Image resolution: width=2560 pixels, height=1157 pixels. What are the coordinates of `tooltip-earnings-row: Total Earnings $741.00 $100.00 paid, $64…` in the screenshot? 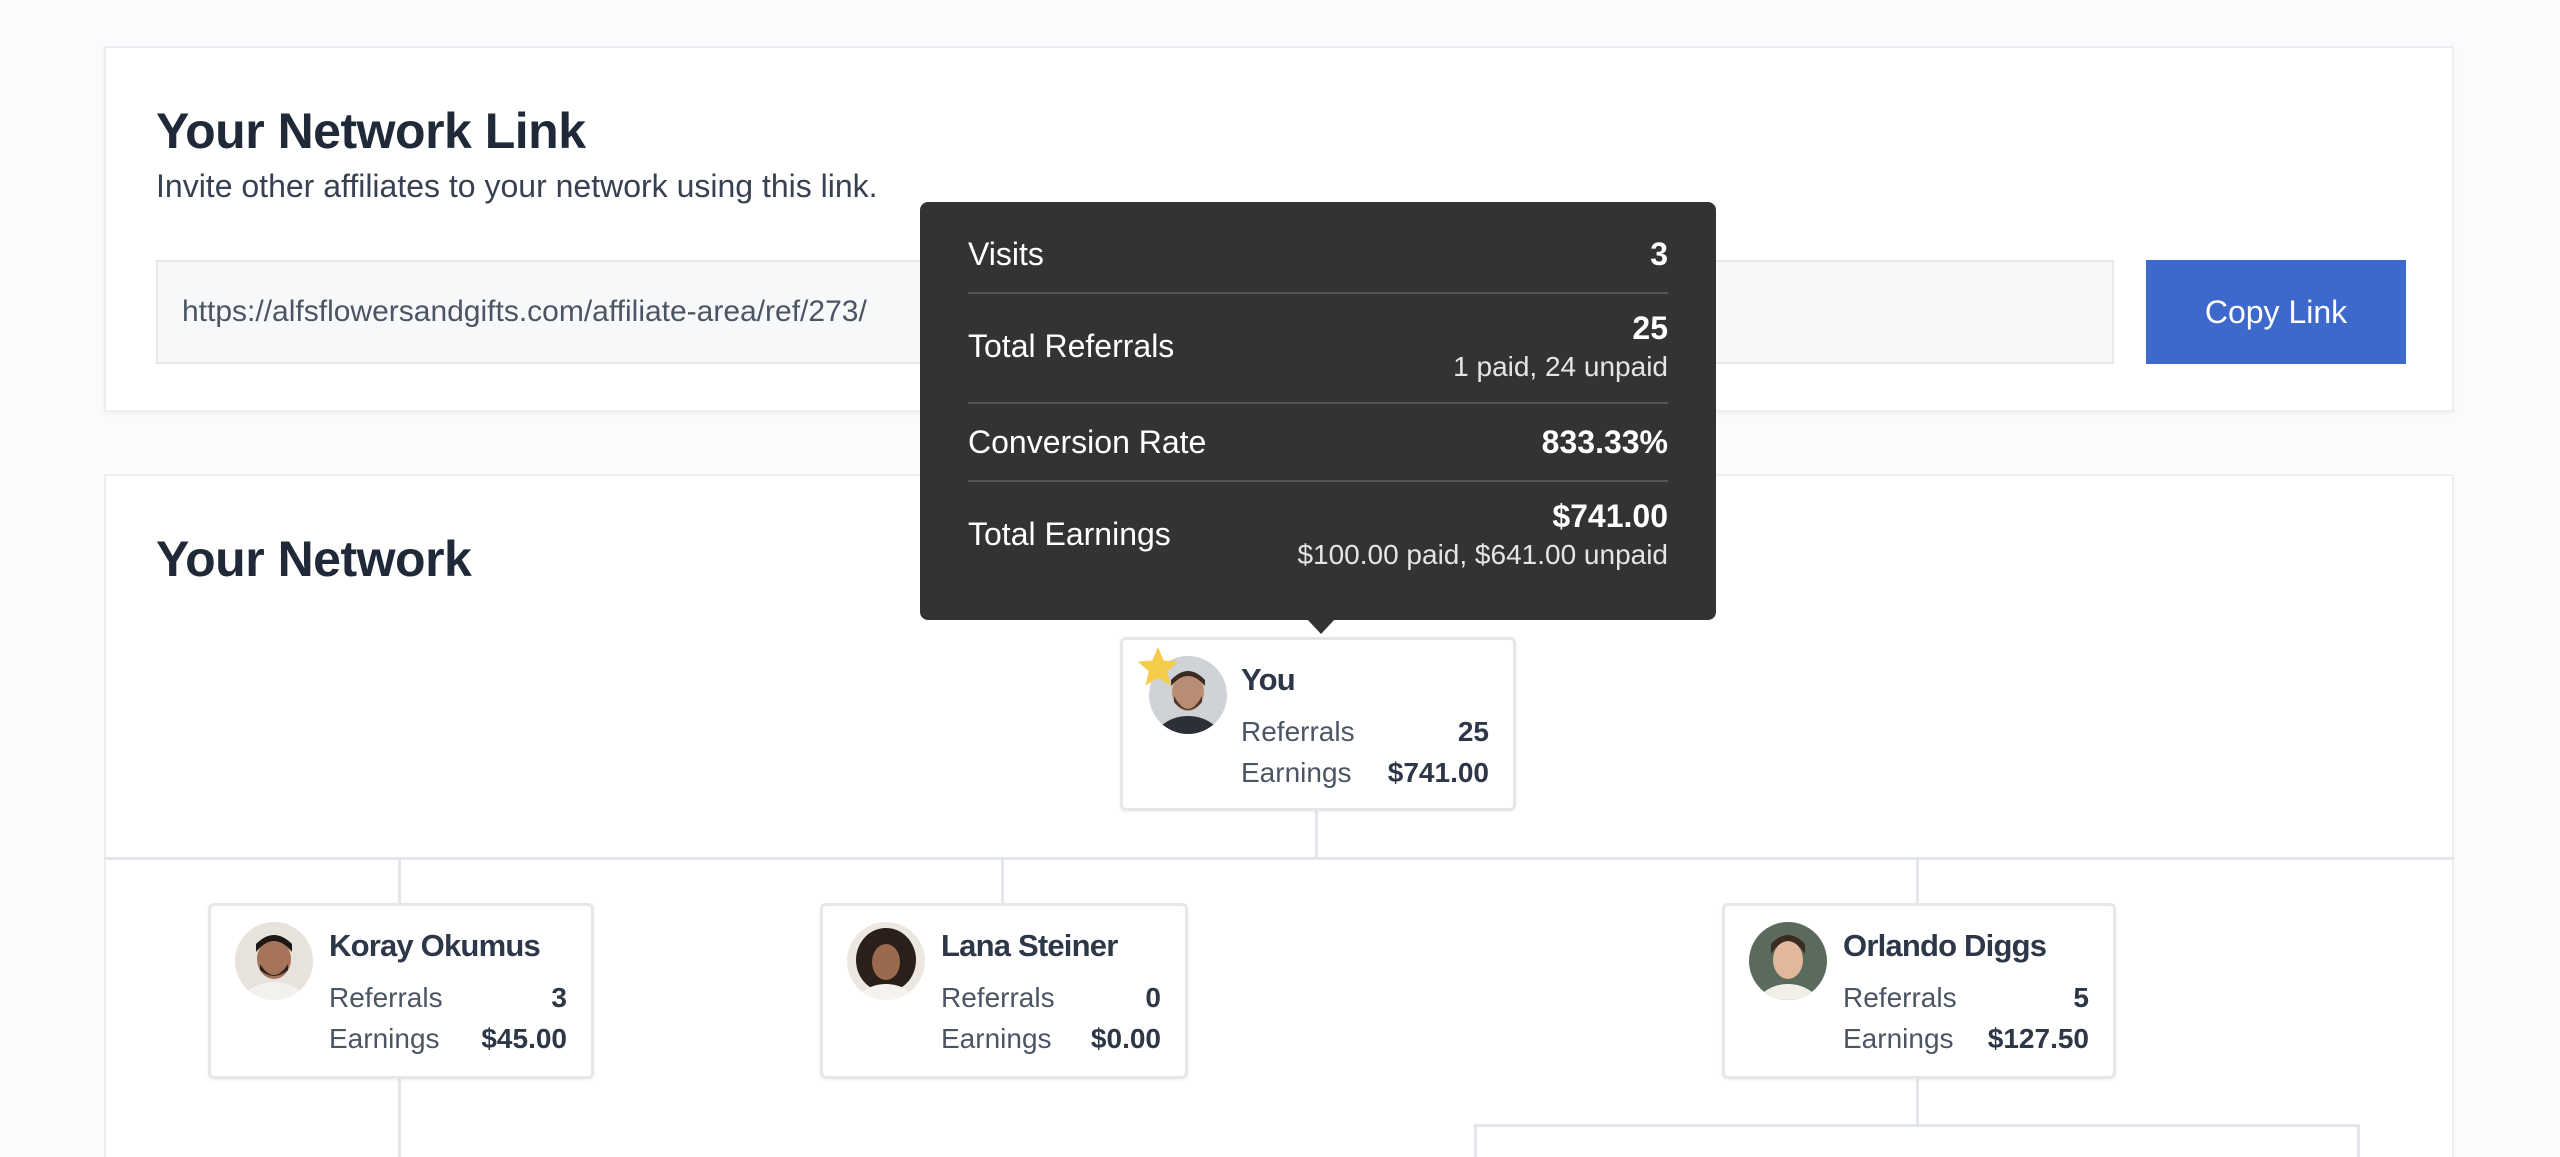 It's located at (1318, 534).